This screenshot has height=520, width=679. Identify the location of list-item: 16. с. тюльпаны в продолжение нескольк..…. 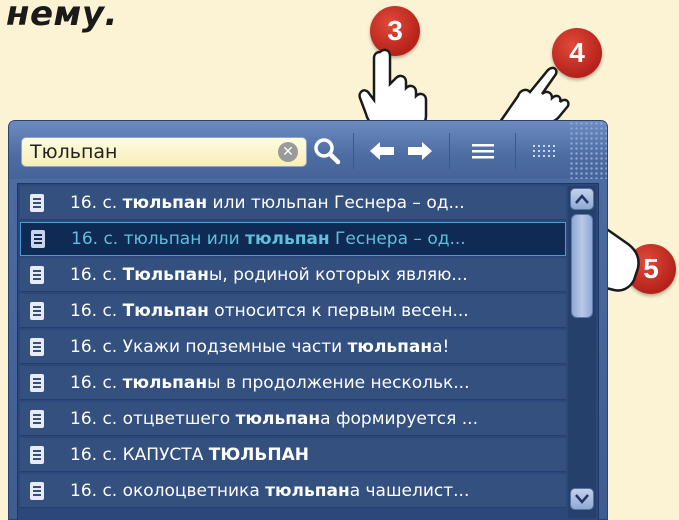
(293, 383).